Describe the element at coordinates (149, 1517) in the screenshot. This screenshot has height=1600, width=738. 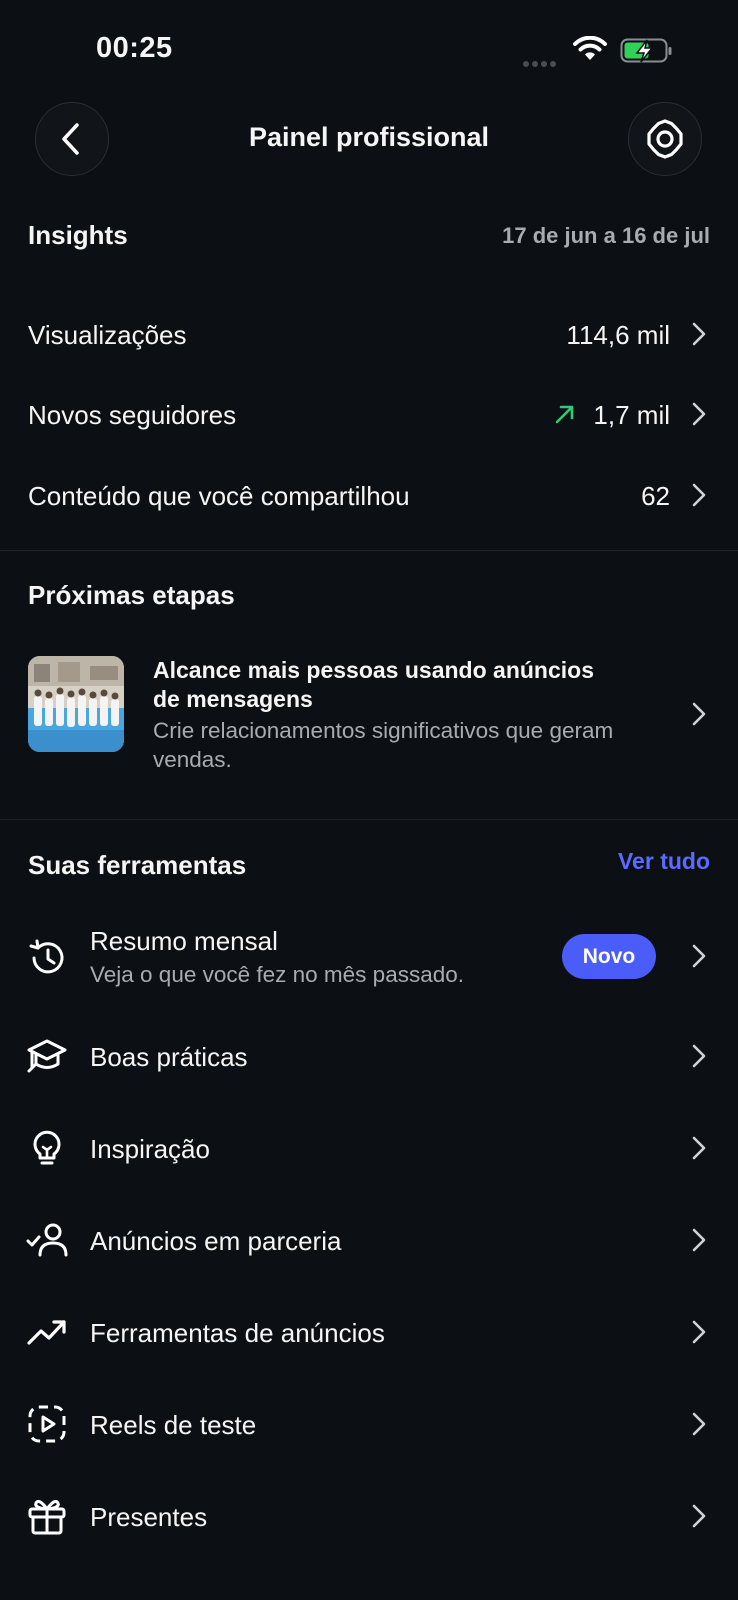
I see `tool-label: Presentes` at that location.